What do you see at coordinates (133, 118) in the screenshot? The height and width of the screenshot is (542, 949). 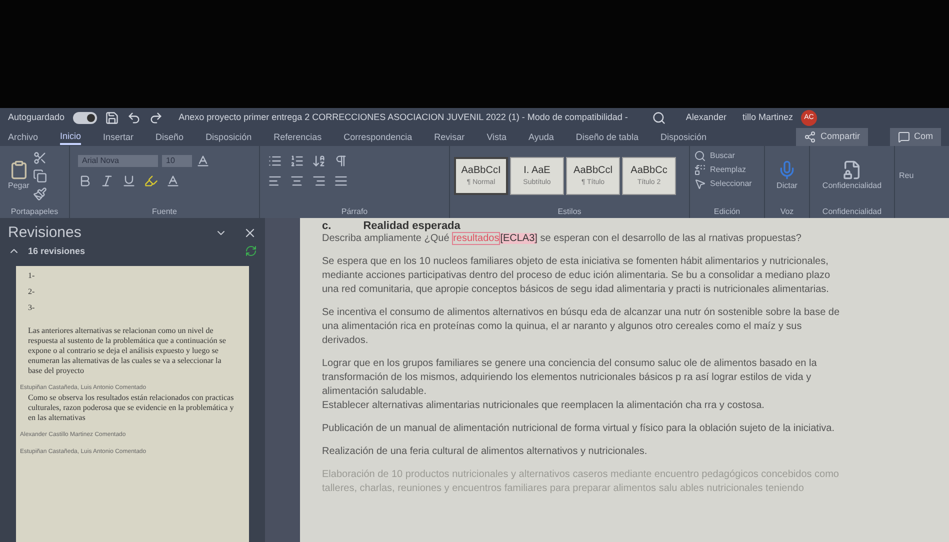 I see `undo-icon` at bounding box center [133, 118].